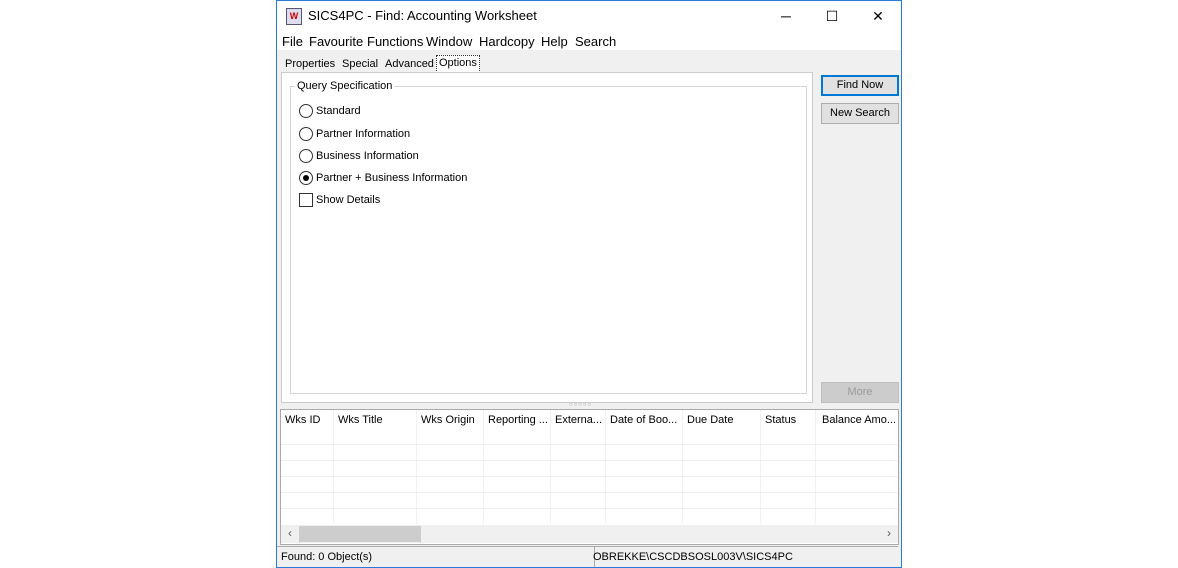  Describe the element at coordinates (448, 420) in the screenshot. I see `header-label: Wks Origin` at that location.